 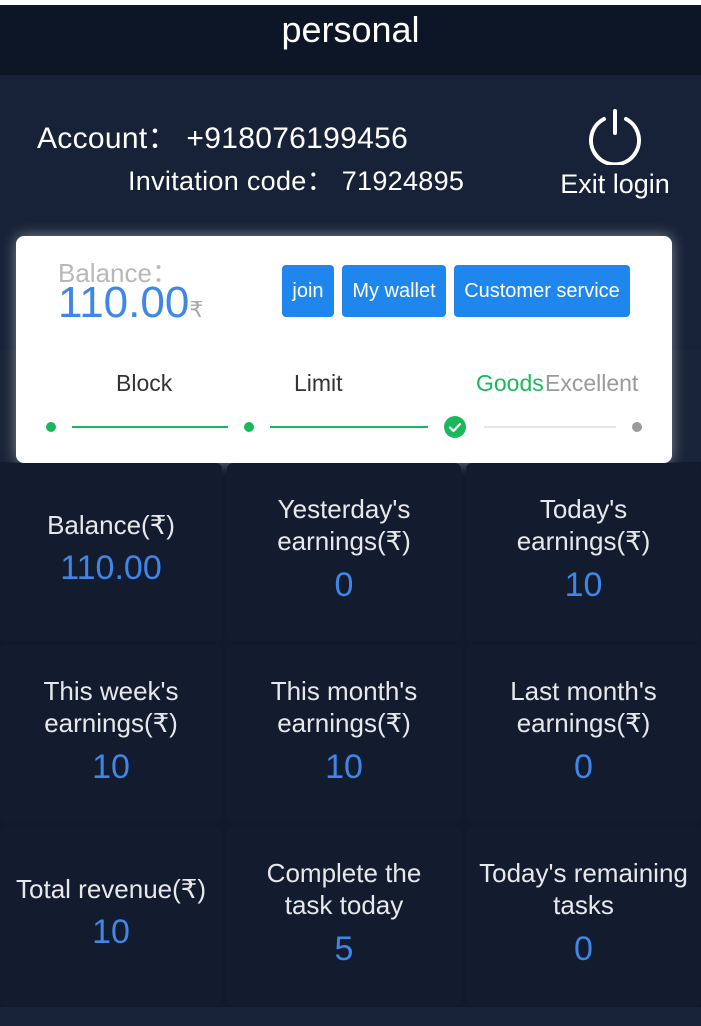 What do you see at coordinates (124, 302) in the screenshot?
I see `balance-value: 110.00` at bounding box center [124, 302].